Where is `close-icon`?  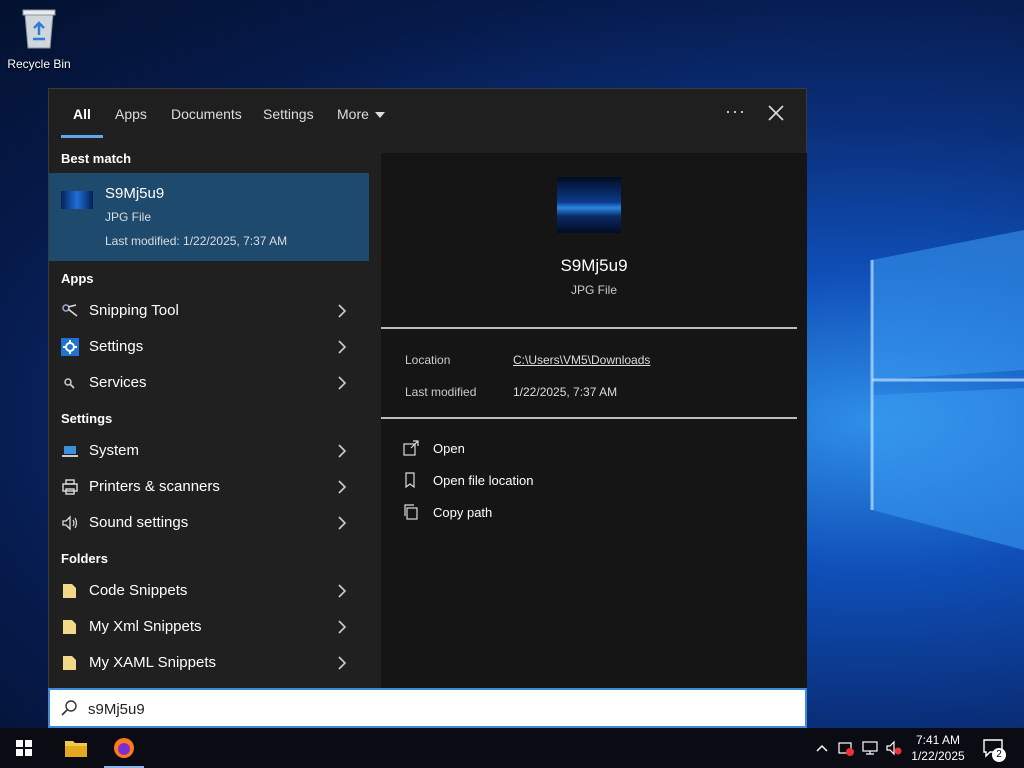
close-icon is located at coordinates (776, 113).